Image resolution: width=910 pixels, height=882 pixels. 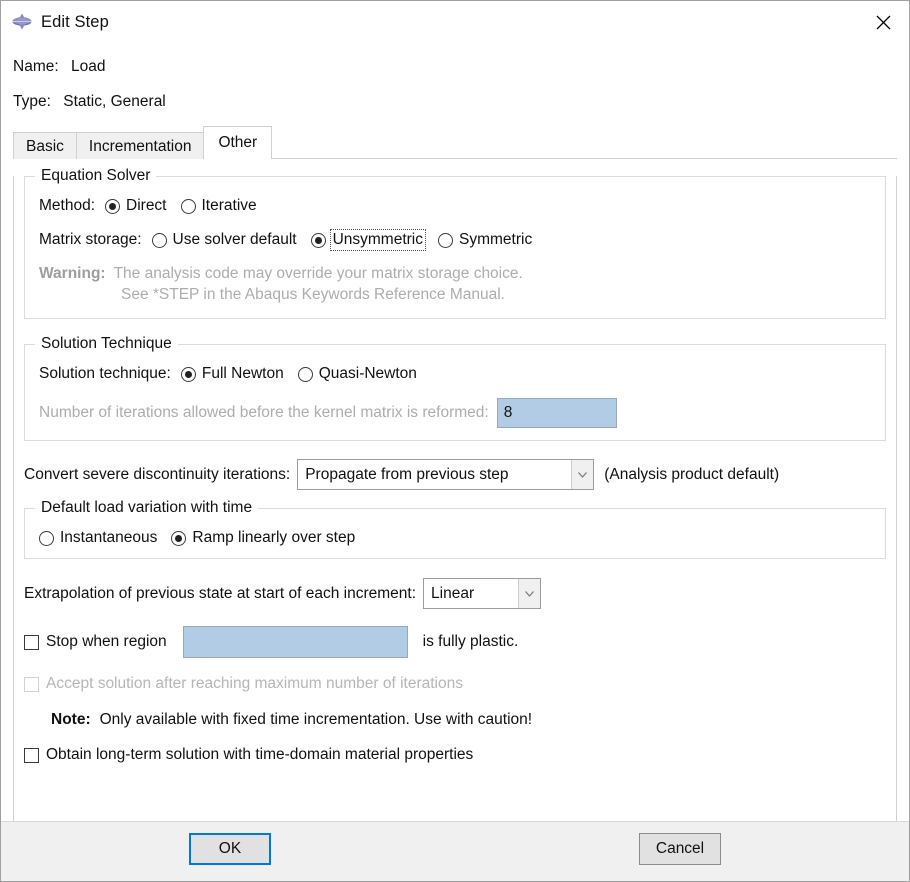 I want to click on method-label: Method:, so click(x=67, y=205).